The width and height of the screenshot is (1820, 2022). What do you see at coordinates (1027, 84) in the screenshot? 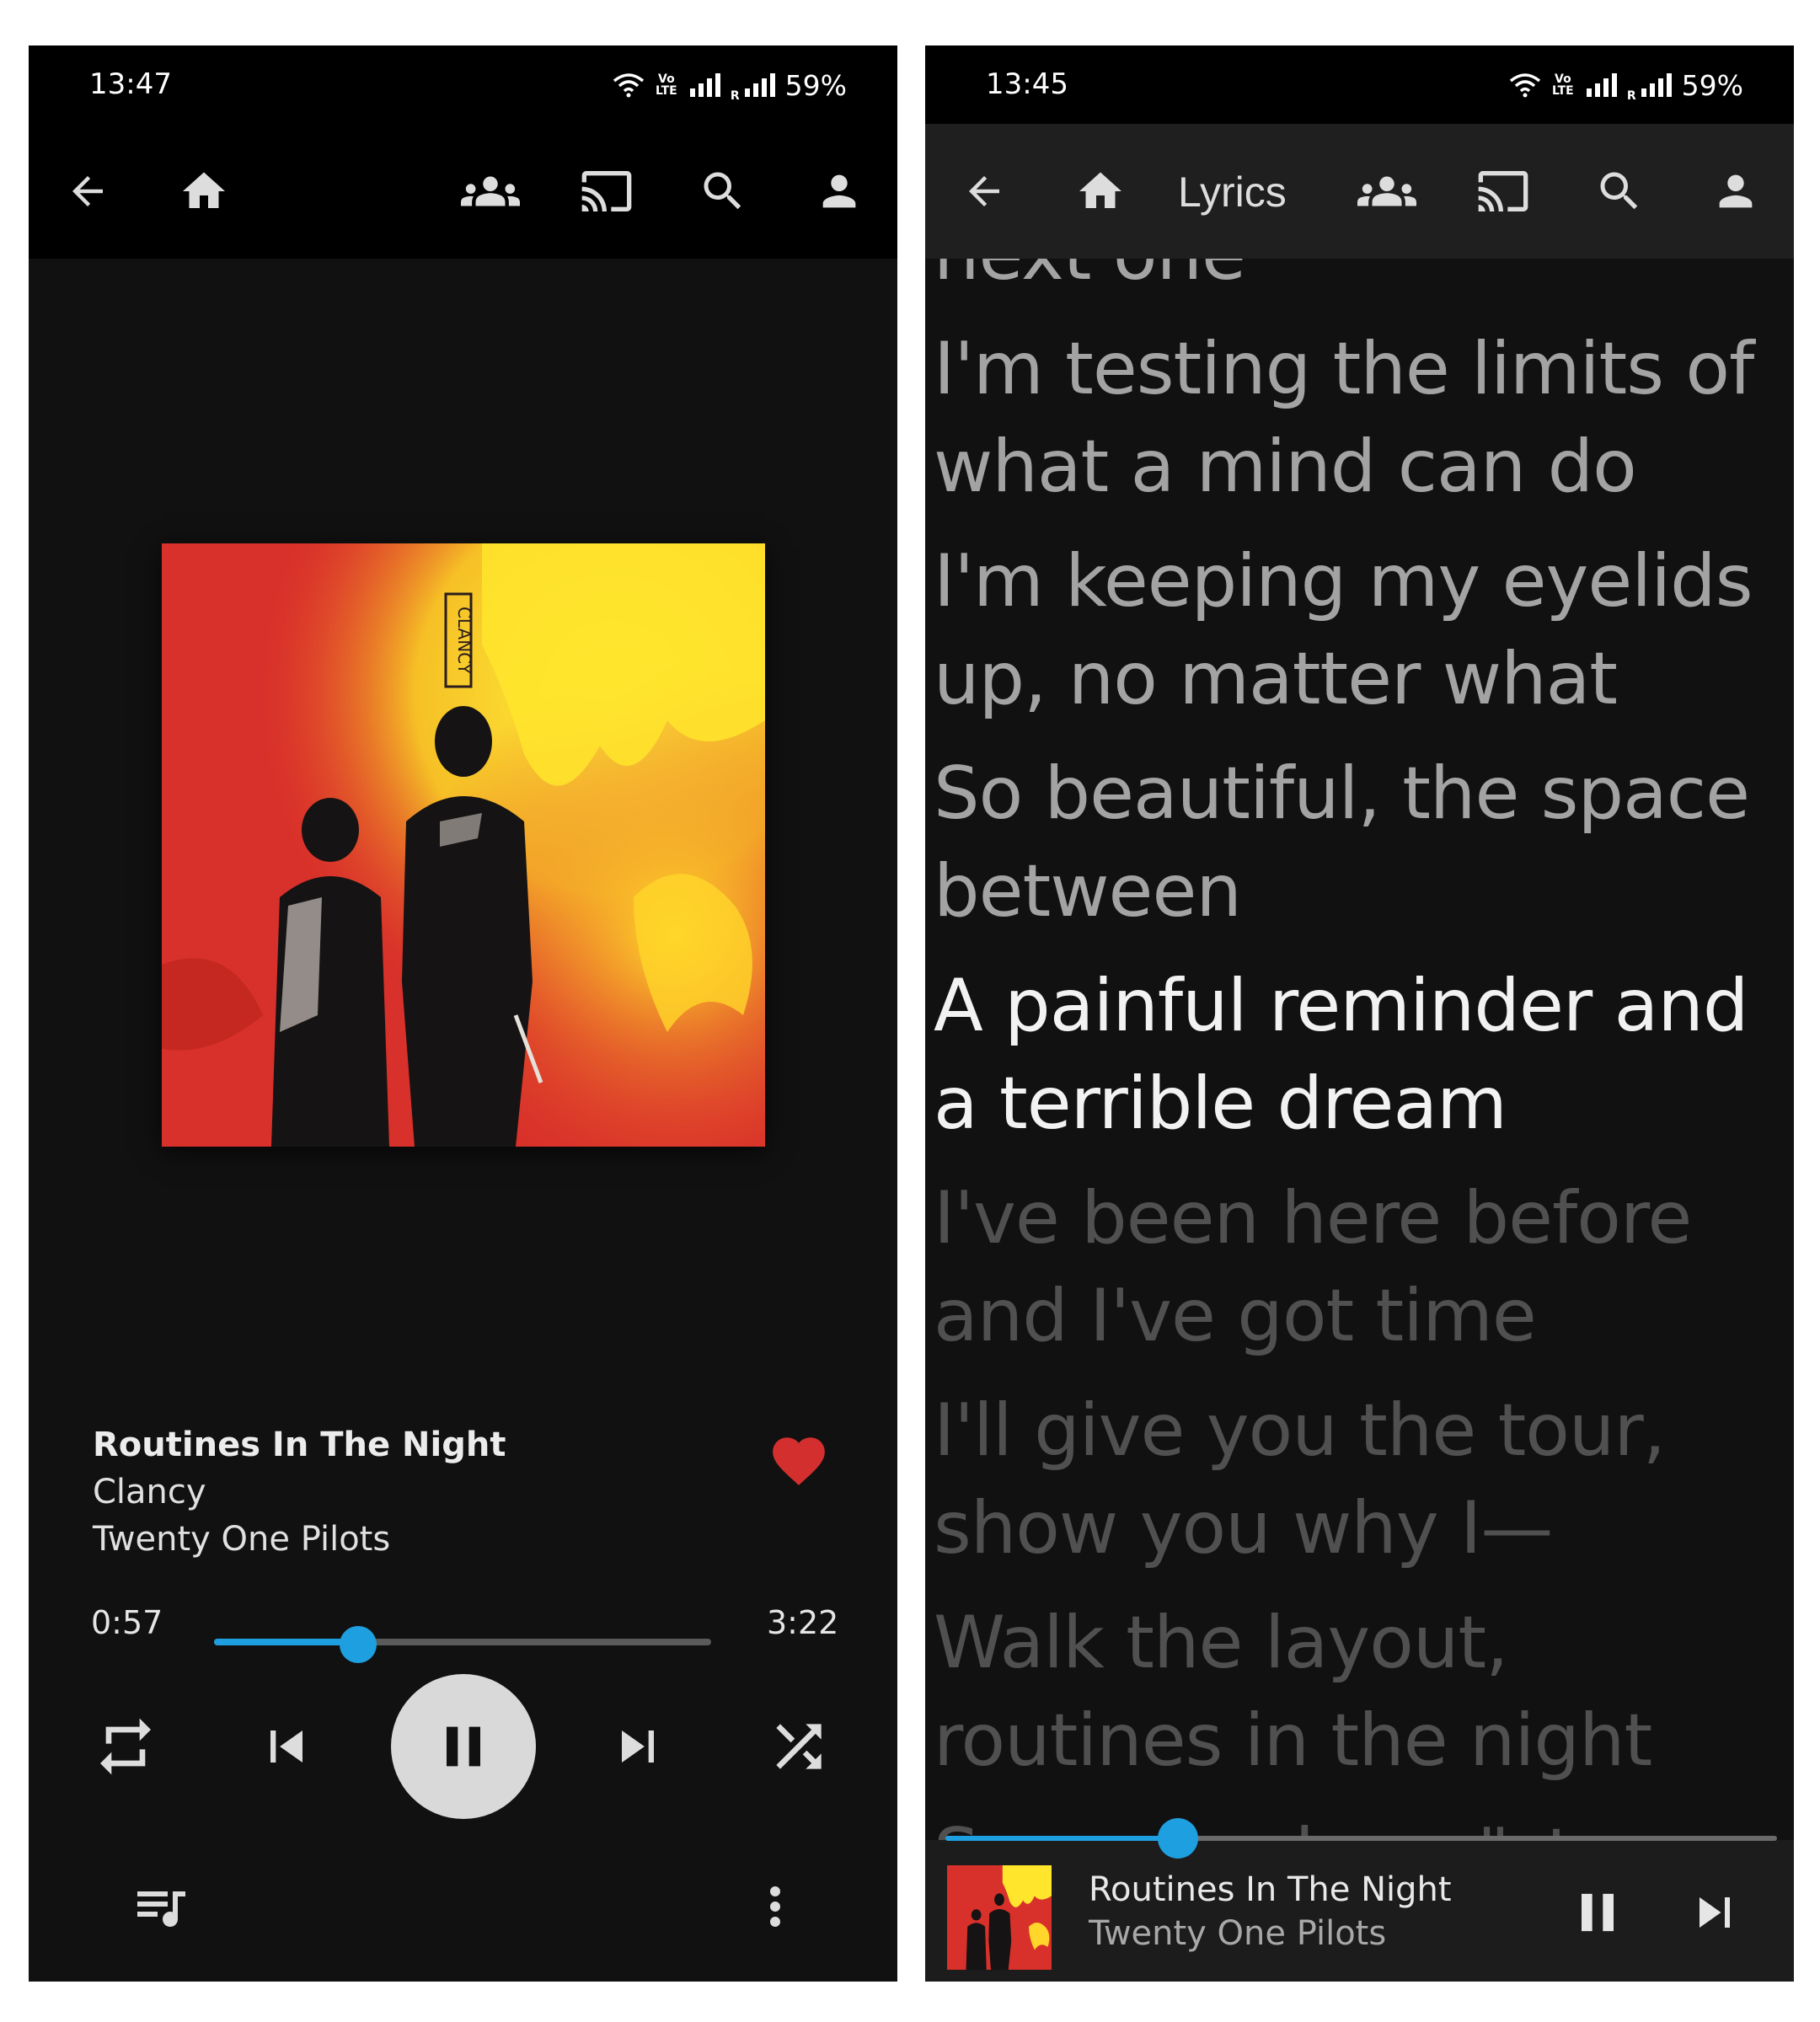
I see `status-time: 13:45` at bounding box center [1027, 84].